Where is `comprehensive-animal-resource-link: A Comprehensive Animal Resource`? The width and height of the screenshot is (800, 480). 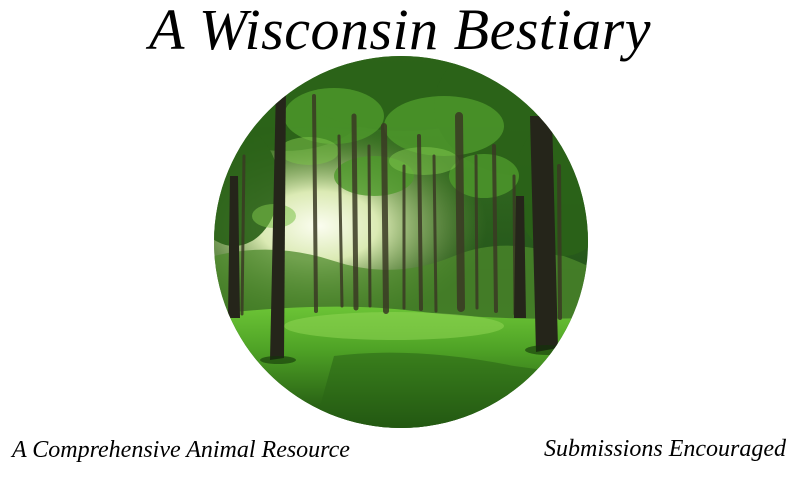
comprehensive-animal-resource-link: A Comprehensive Animal Resource is located at coordinates (181, 450).